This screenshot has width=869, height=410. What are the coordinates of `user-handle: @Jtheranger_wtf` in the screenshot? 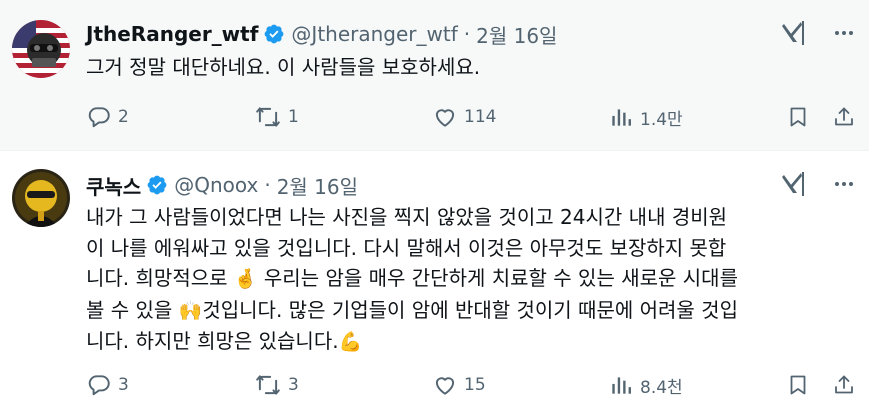 It's located at (374, 34).